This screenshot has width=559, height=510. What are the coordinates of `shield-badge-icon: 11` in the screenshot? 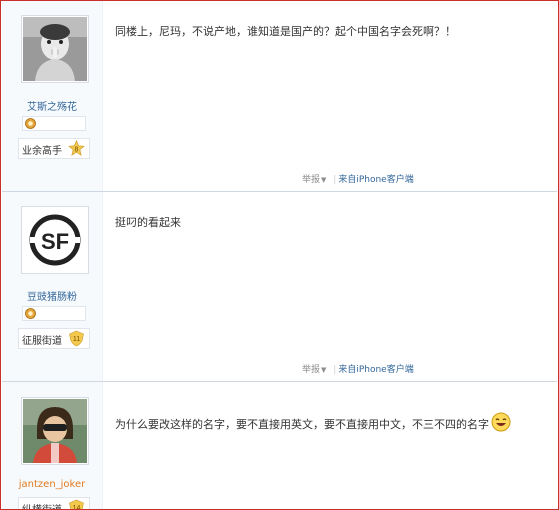 It's located at (76, 338).